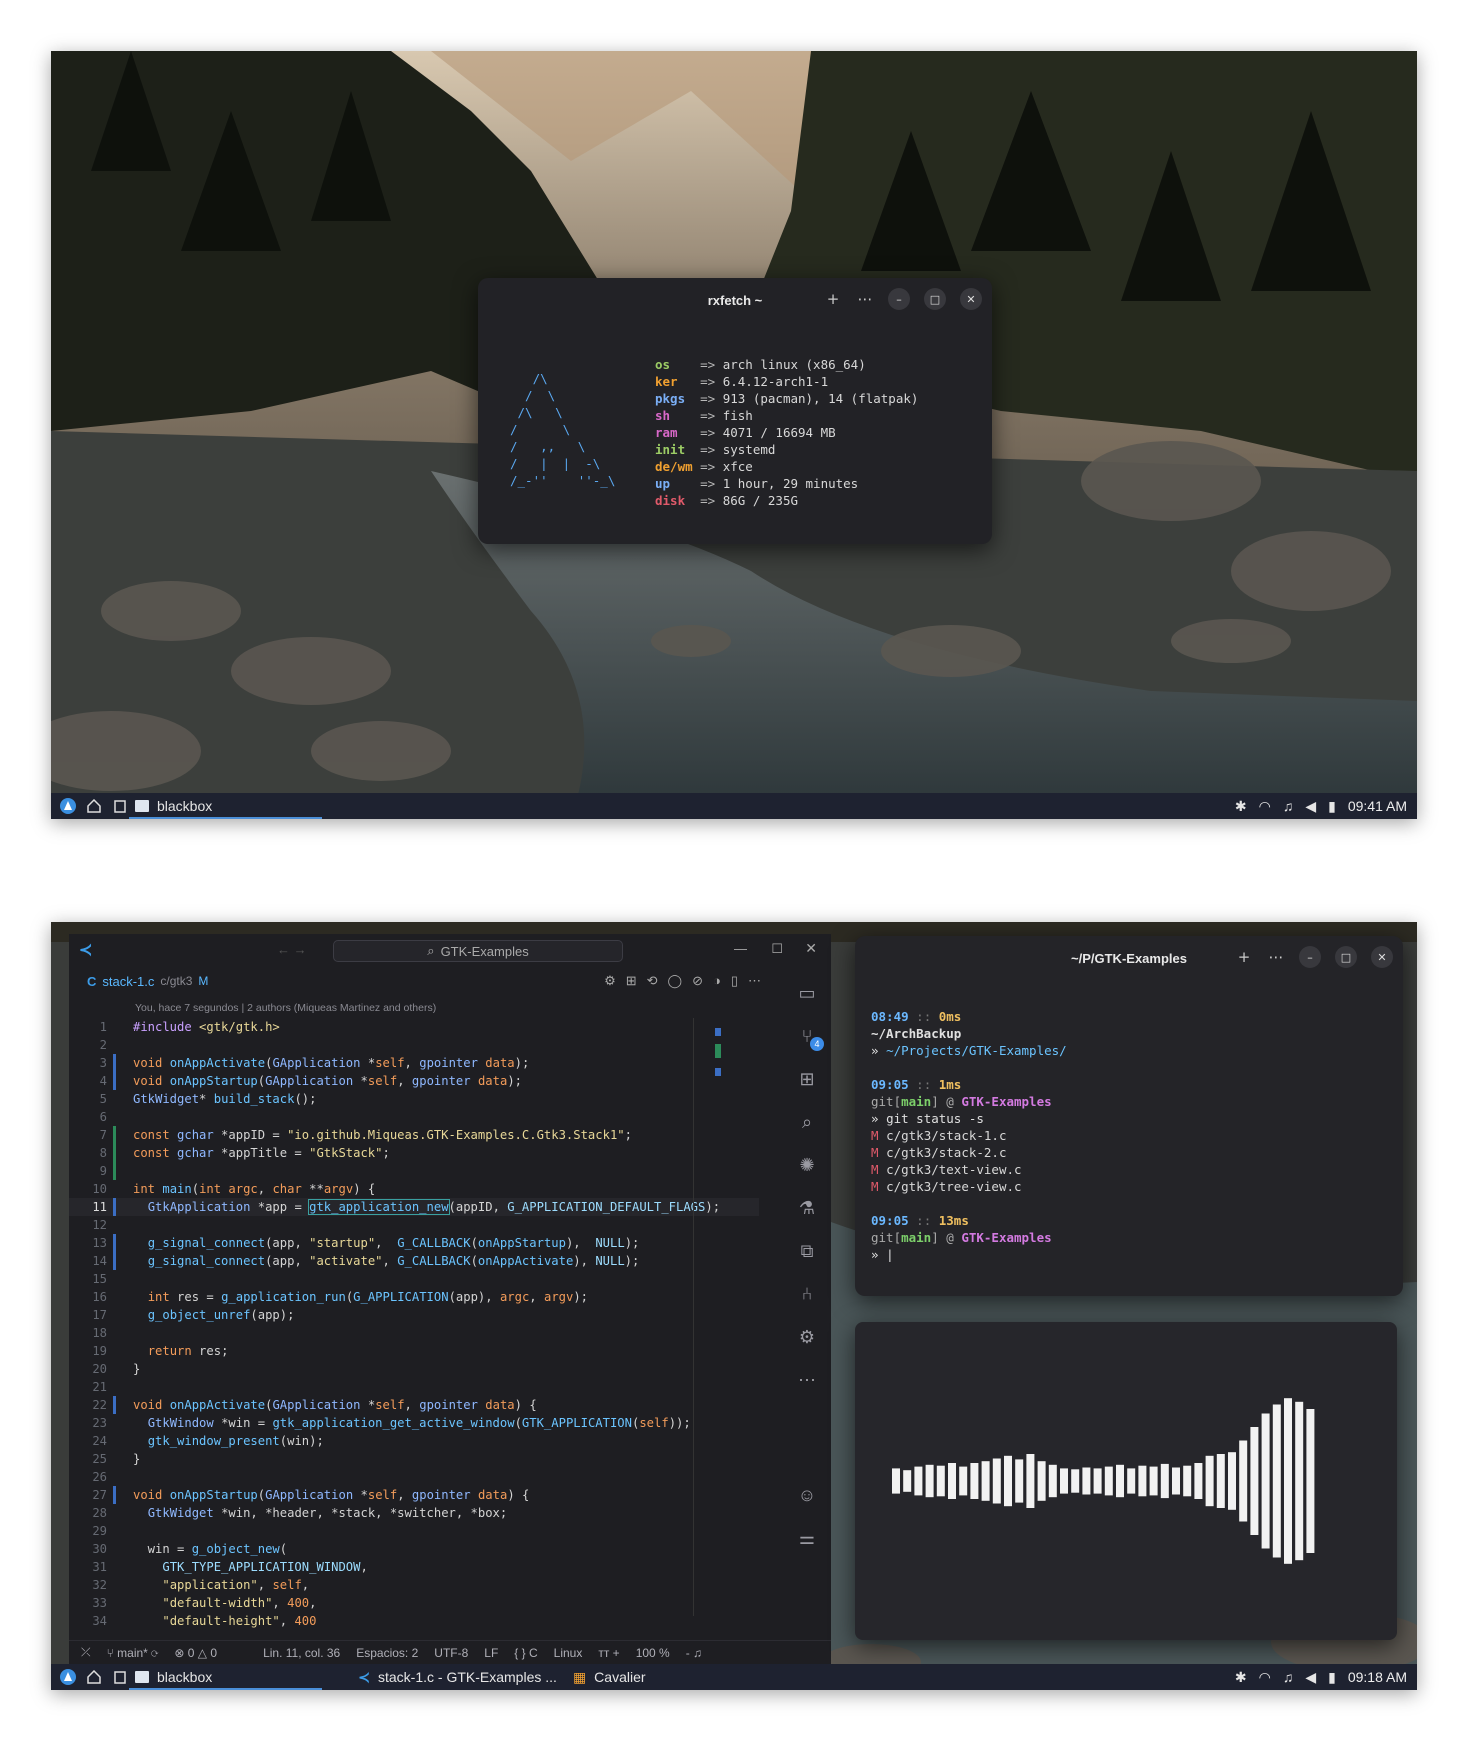 This screenshot has height=1741, width=1468. Describe the element at coordinates (694, 1653) in the screenshot. I see `bell-icon: - ♫` at that location.